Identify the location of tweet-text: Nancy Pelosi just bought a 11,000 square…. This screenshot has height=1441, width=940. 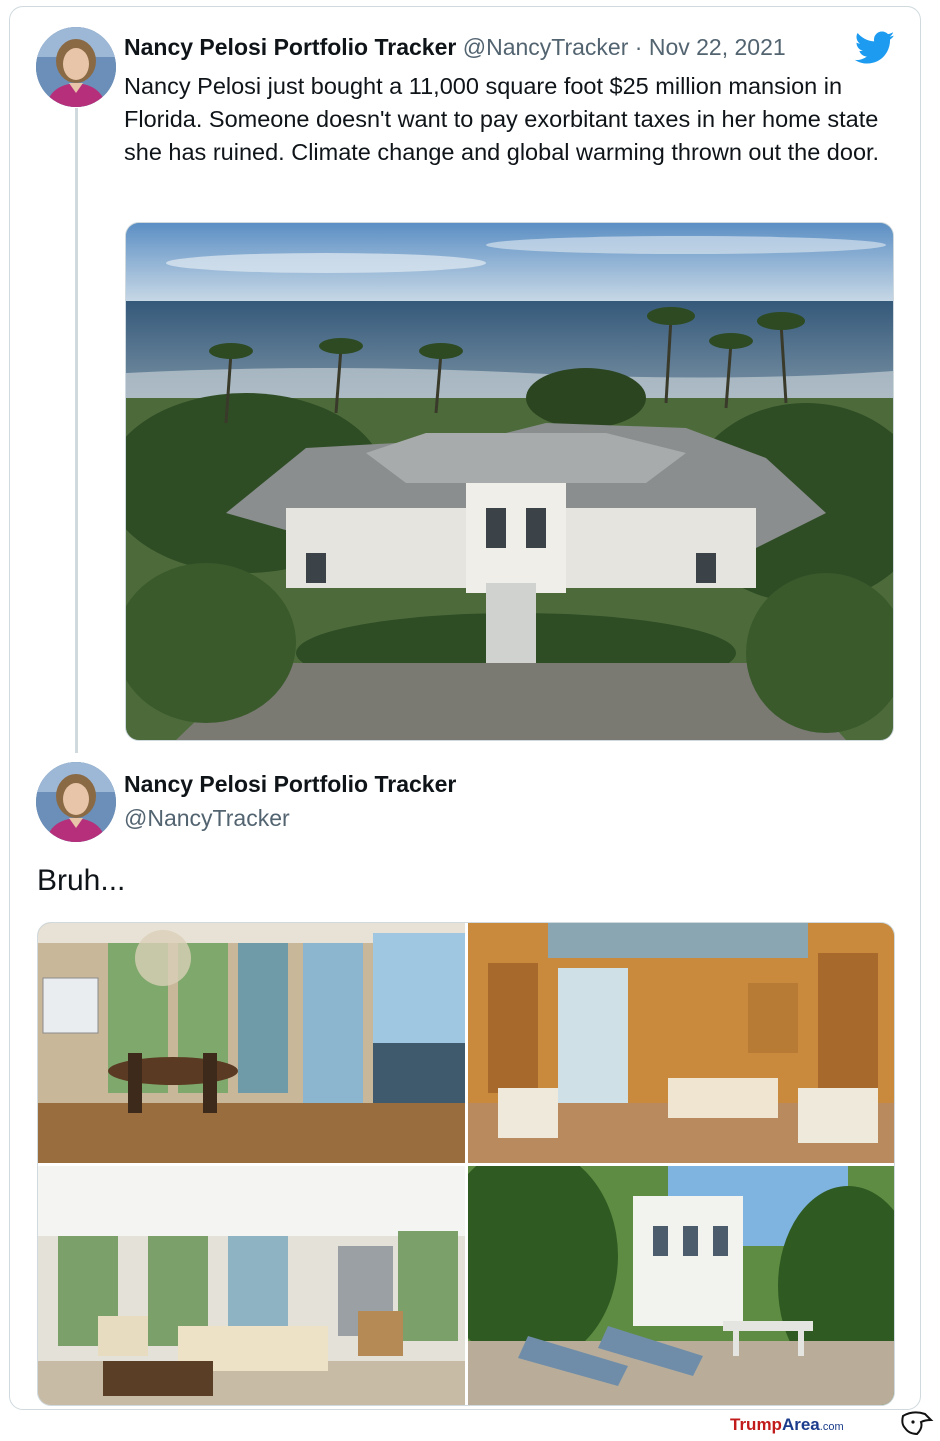
(502, 119).